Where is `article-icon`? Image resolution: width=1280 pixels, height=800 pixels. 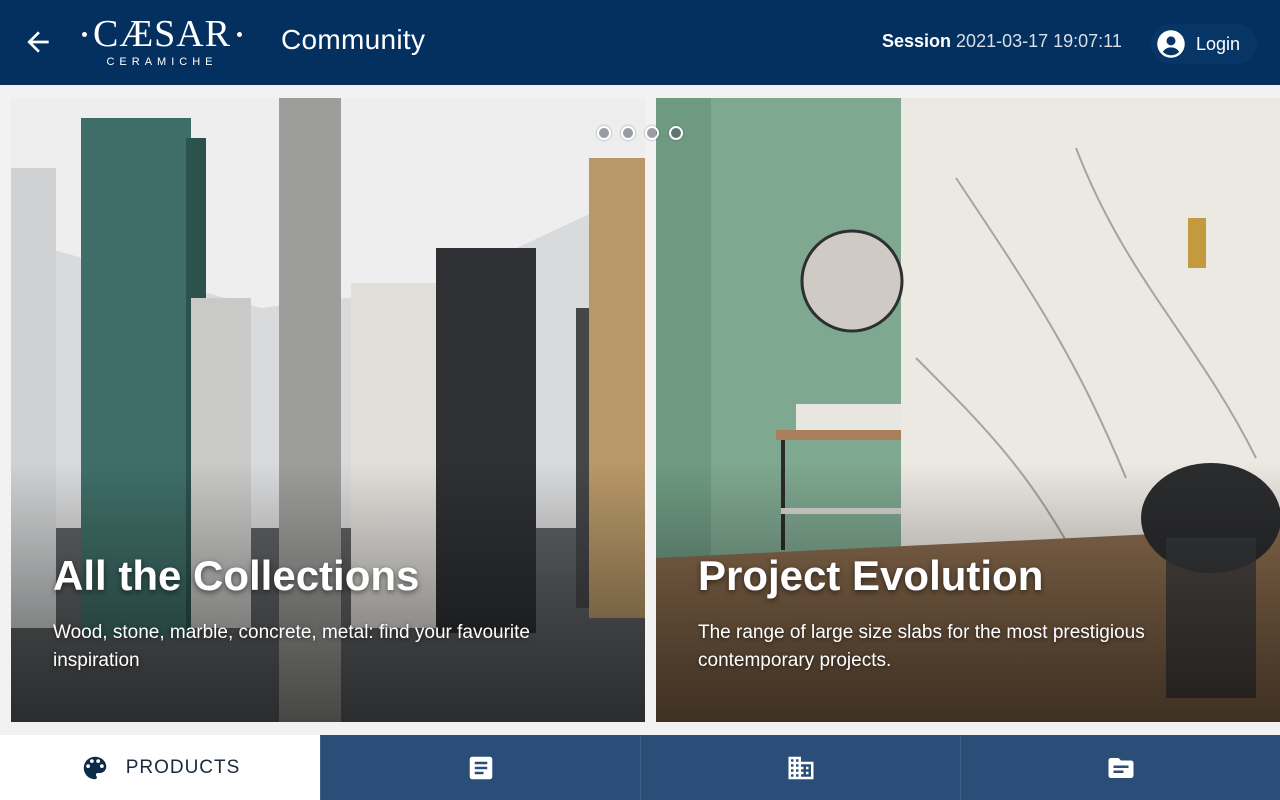
article-icon is located at coordinates (480, 767).